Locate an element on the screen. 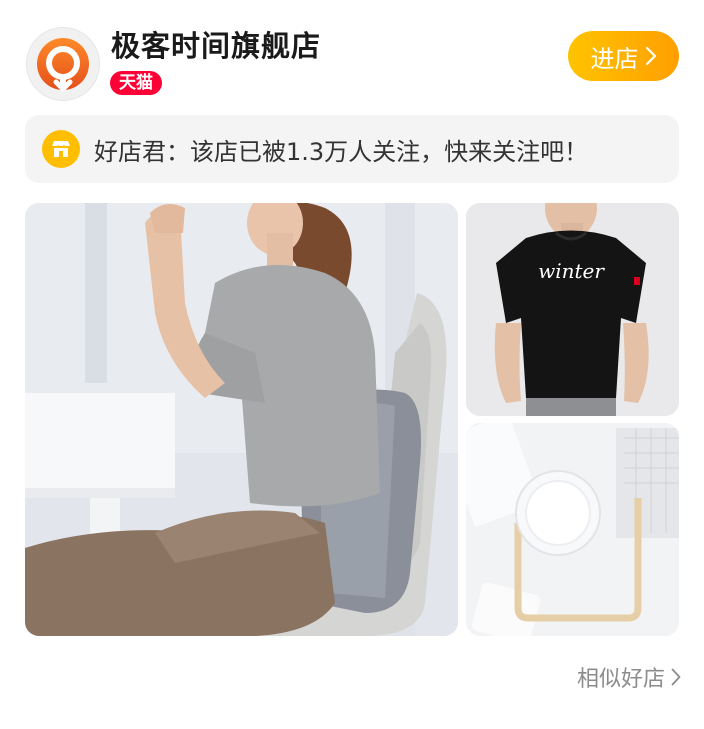 The width and height of the screenshot is (704, 729). product-image-tshirt: winter is located at coordinates (572, 309).